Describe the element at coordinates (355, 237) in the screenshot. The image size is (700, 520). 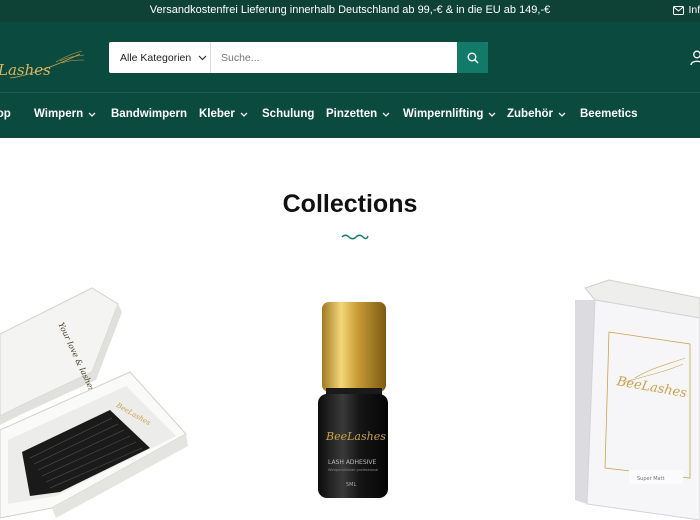
I see `wave-divider` at that location.